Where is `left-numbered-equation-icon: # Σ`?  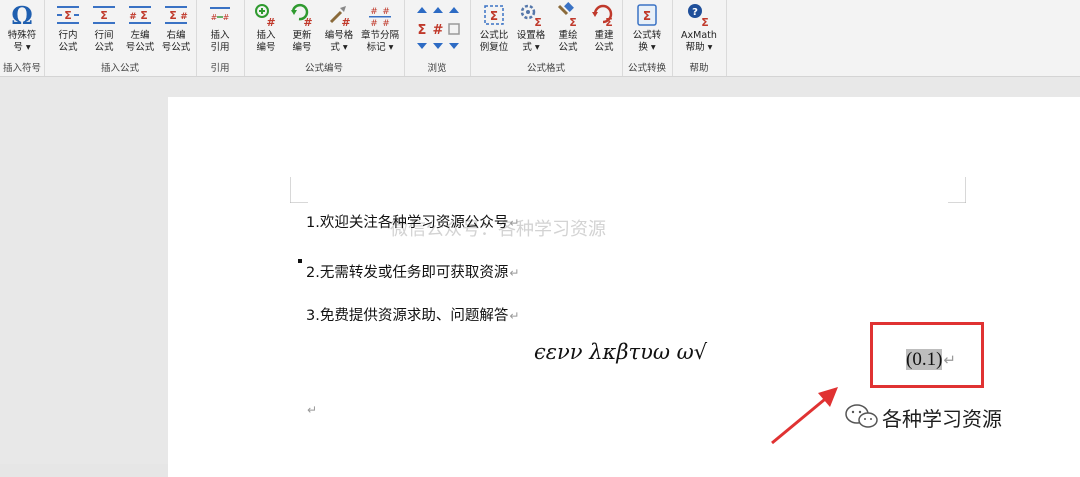
left-numbered-equation-icon: # Σ is located at coordinates (140, 15).